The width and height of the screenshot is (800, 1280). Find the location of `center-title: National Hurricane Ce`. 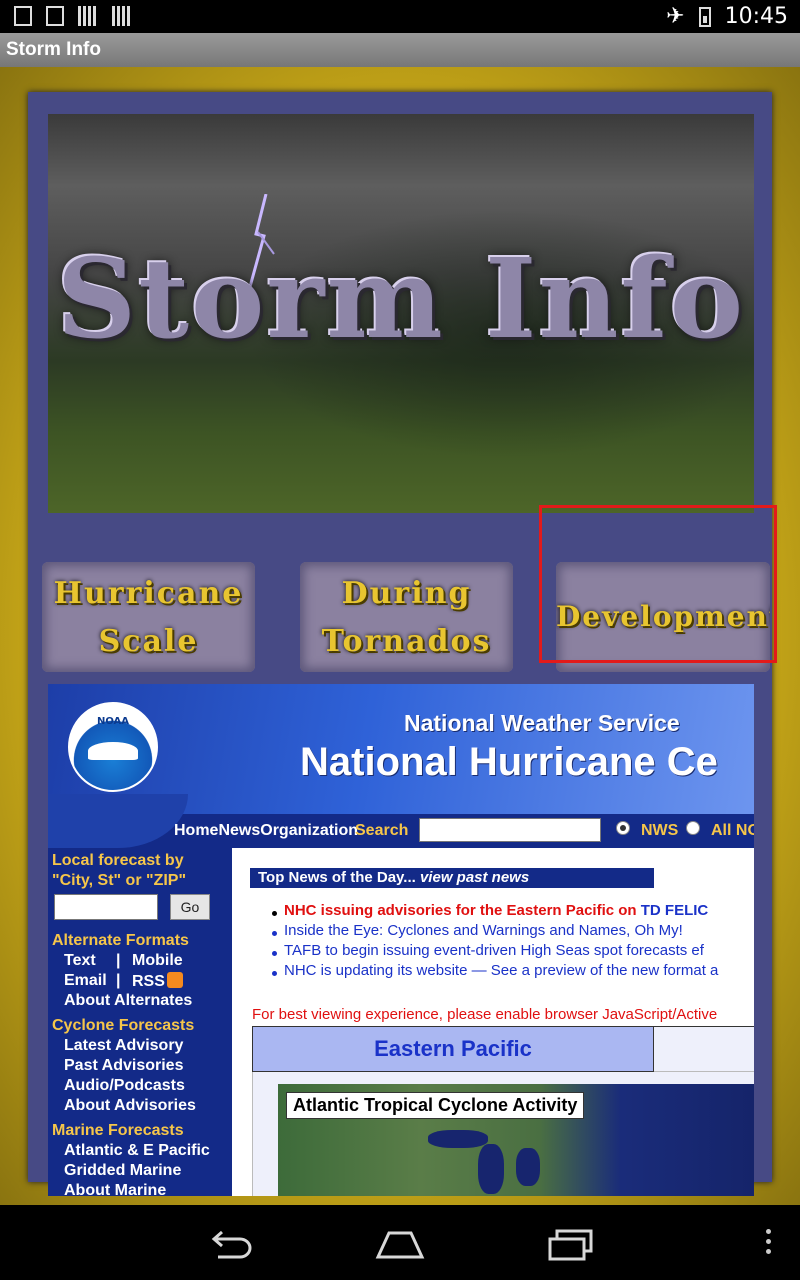

center-title: National Hurricane Ce is located at coordinates (509, 762).